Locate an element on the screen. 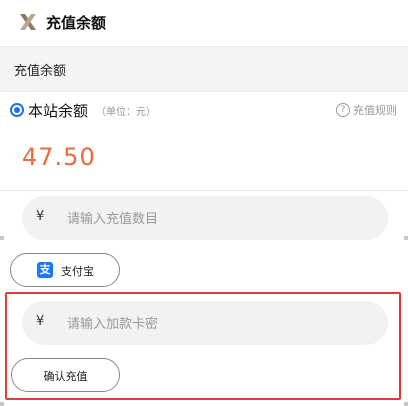 Image resolution: width=408 pixels, height=406 pixels. question-circle-icon: ? is located at coordinates (343, 110).